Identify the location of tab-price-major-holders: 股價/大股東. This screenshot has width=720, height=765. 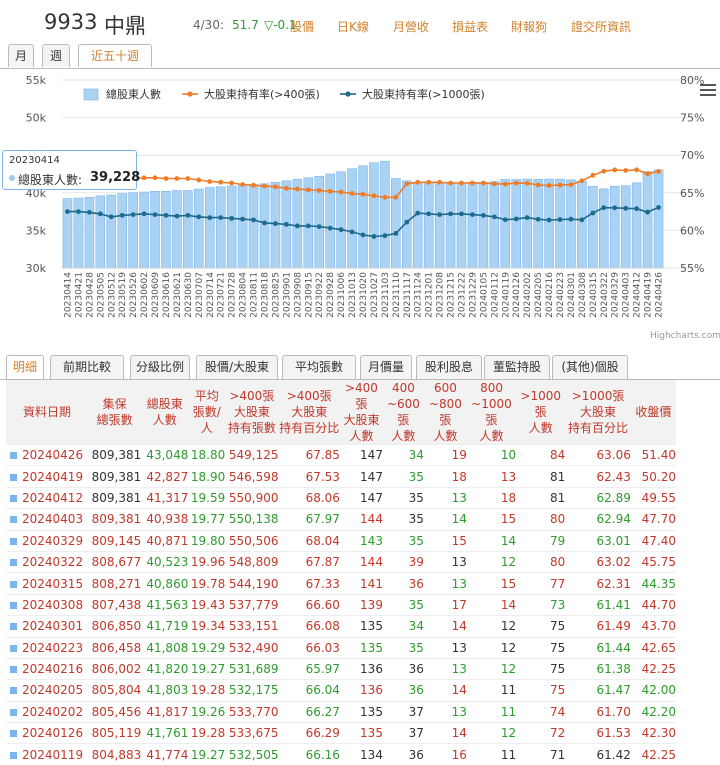
(237, 367).